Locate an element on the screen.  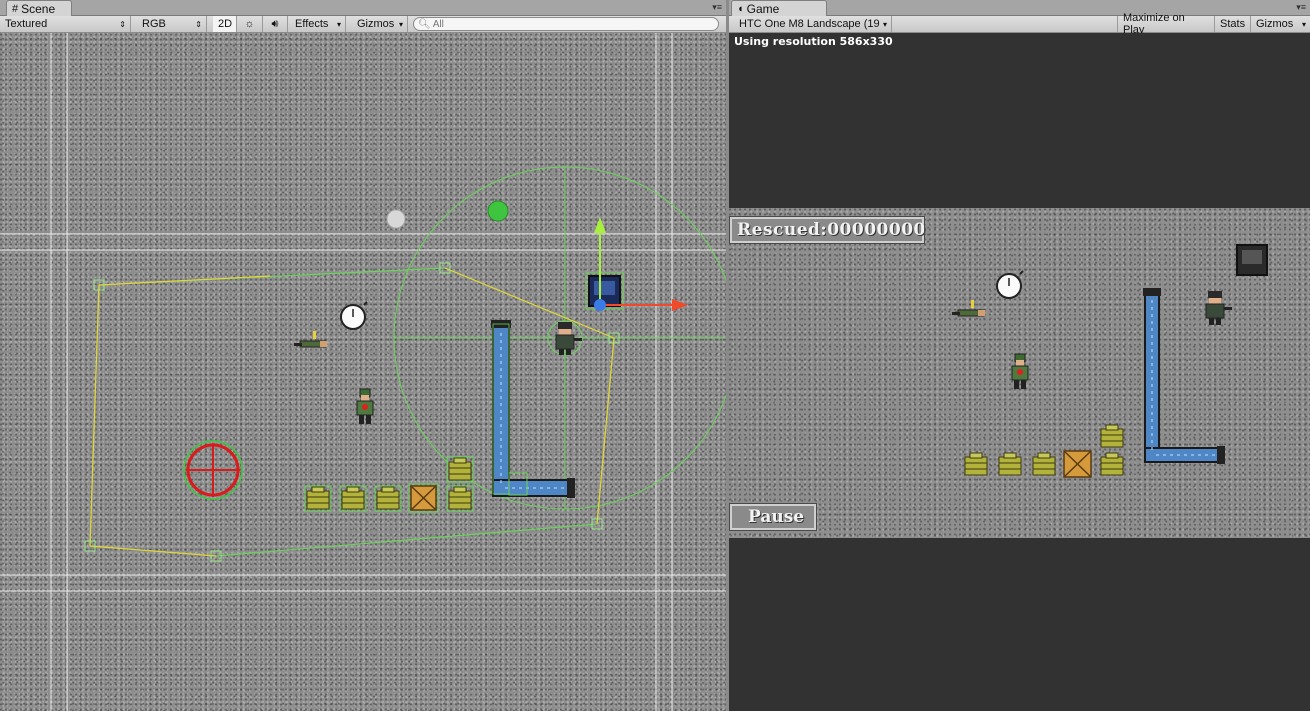
green-point-light-icon is located at coordinates (498, 211).